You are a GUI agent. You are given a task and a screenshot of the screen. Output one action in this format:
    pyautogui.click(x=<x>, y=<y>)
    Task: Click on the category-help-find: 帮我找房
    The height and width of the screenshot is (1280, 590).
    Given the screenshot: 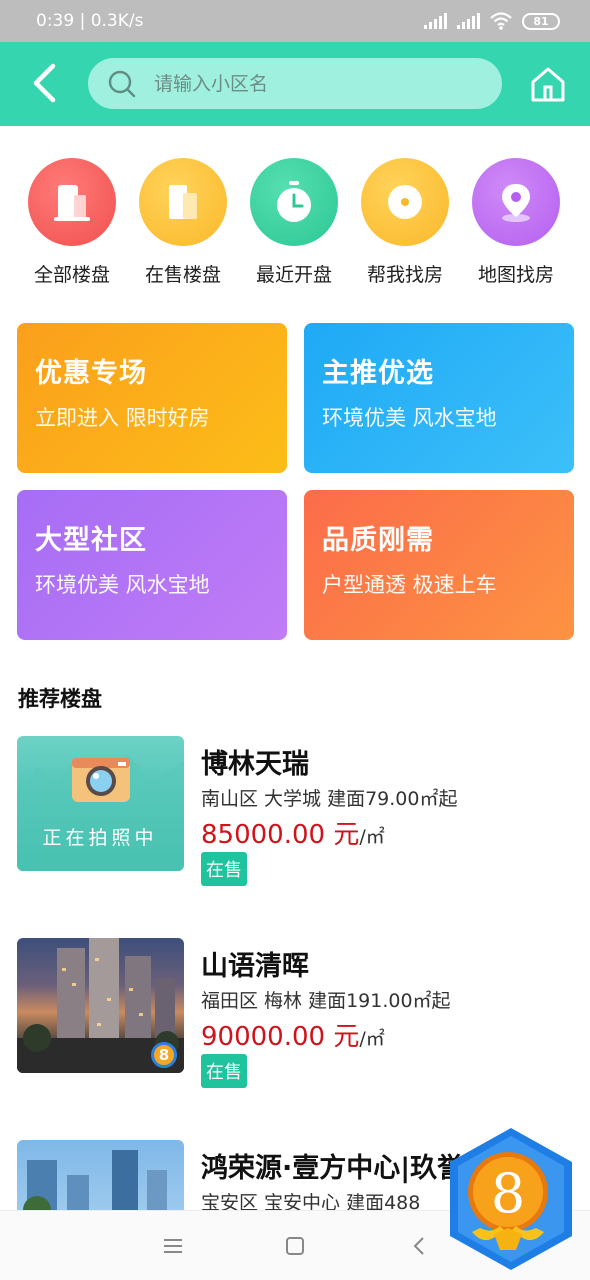 What is the action you would take?
    pyautogui.click(x=405, y=222)
    